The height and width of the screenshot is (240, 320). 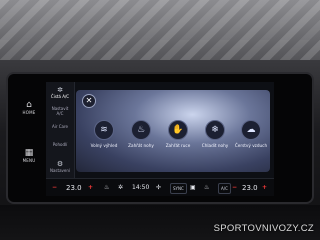 I want to click on auto-icon: ▣, so click(x=193, y=188).